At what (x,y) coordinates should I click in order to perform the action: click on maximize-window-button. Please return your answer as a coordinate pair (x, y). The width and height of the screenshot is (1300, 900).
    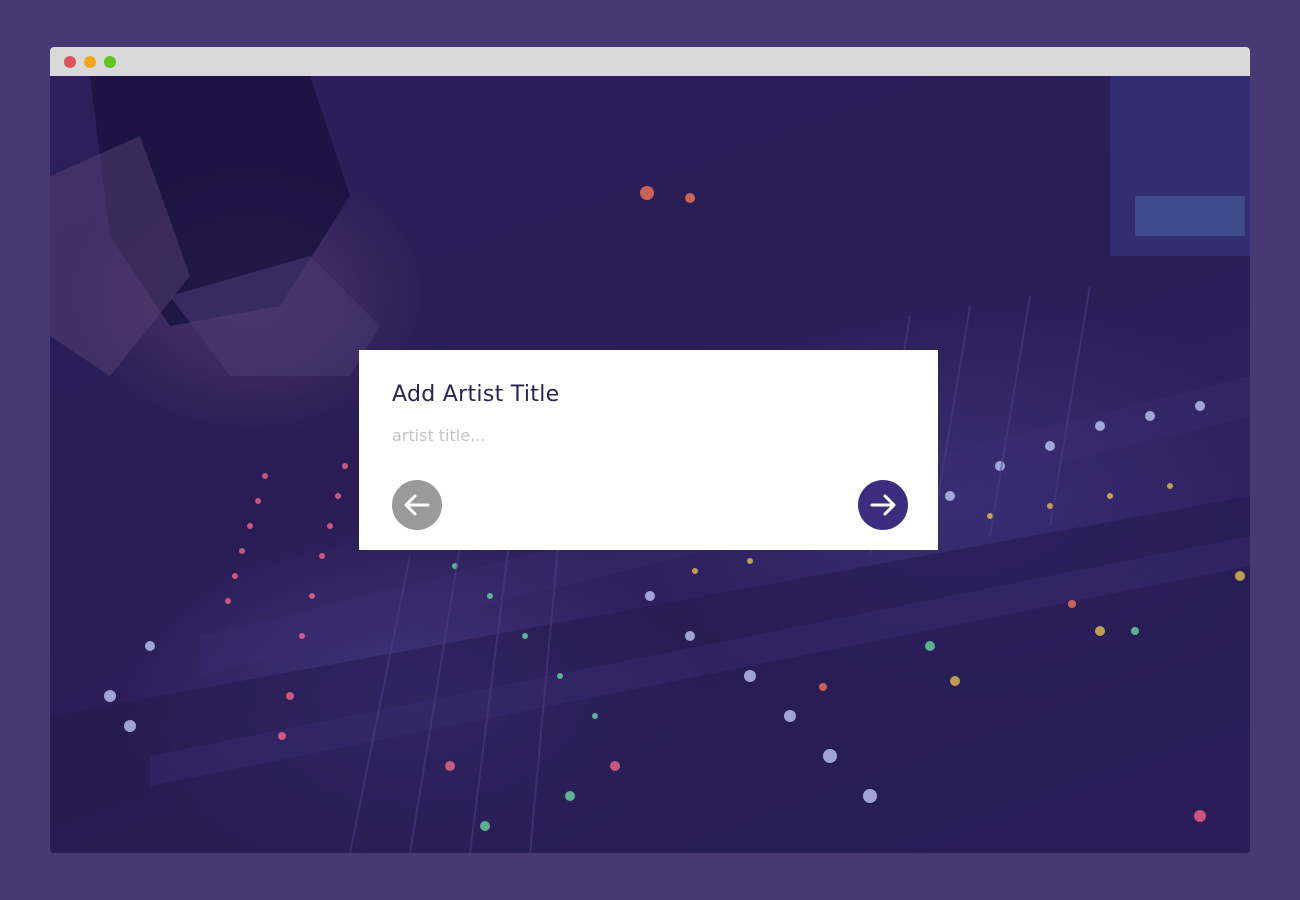
    Looking at the image, I should click on (110, 62).